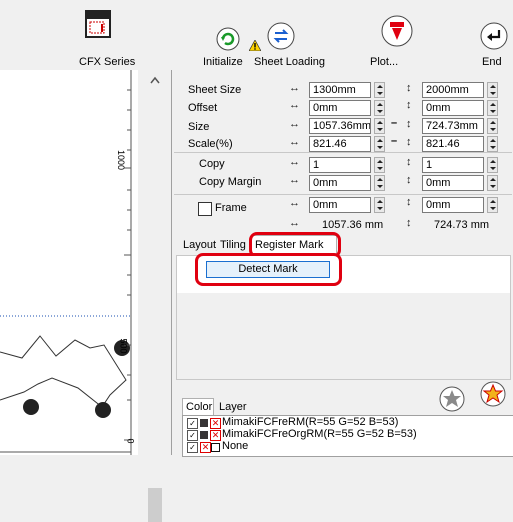  I want to click on none-swatch, so click(215, 447).